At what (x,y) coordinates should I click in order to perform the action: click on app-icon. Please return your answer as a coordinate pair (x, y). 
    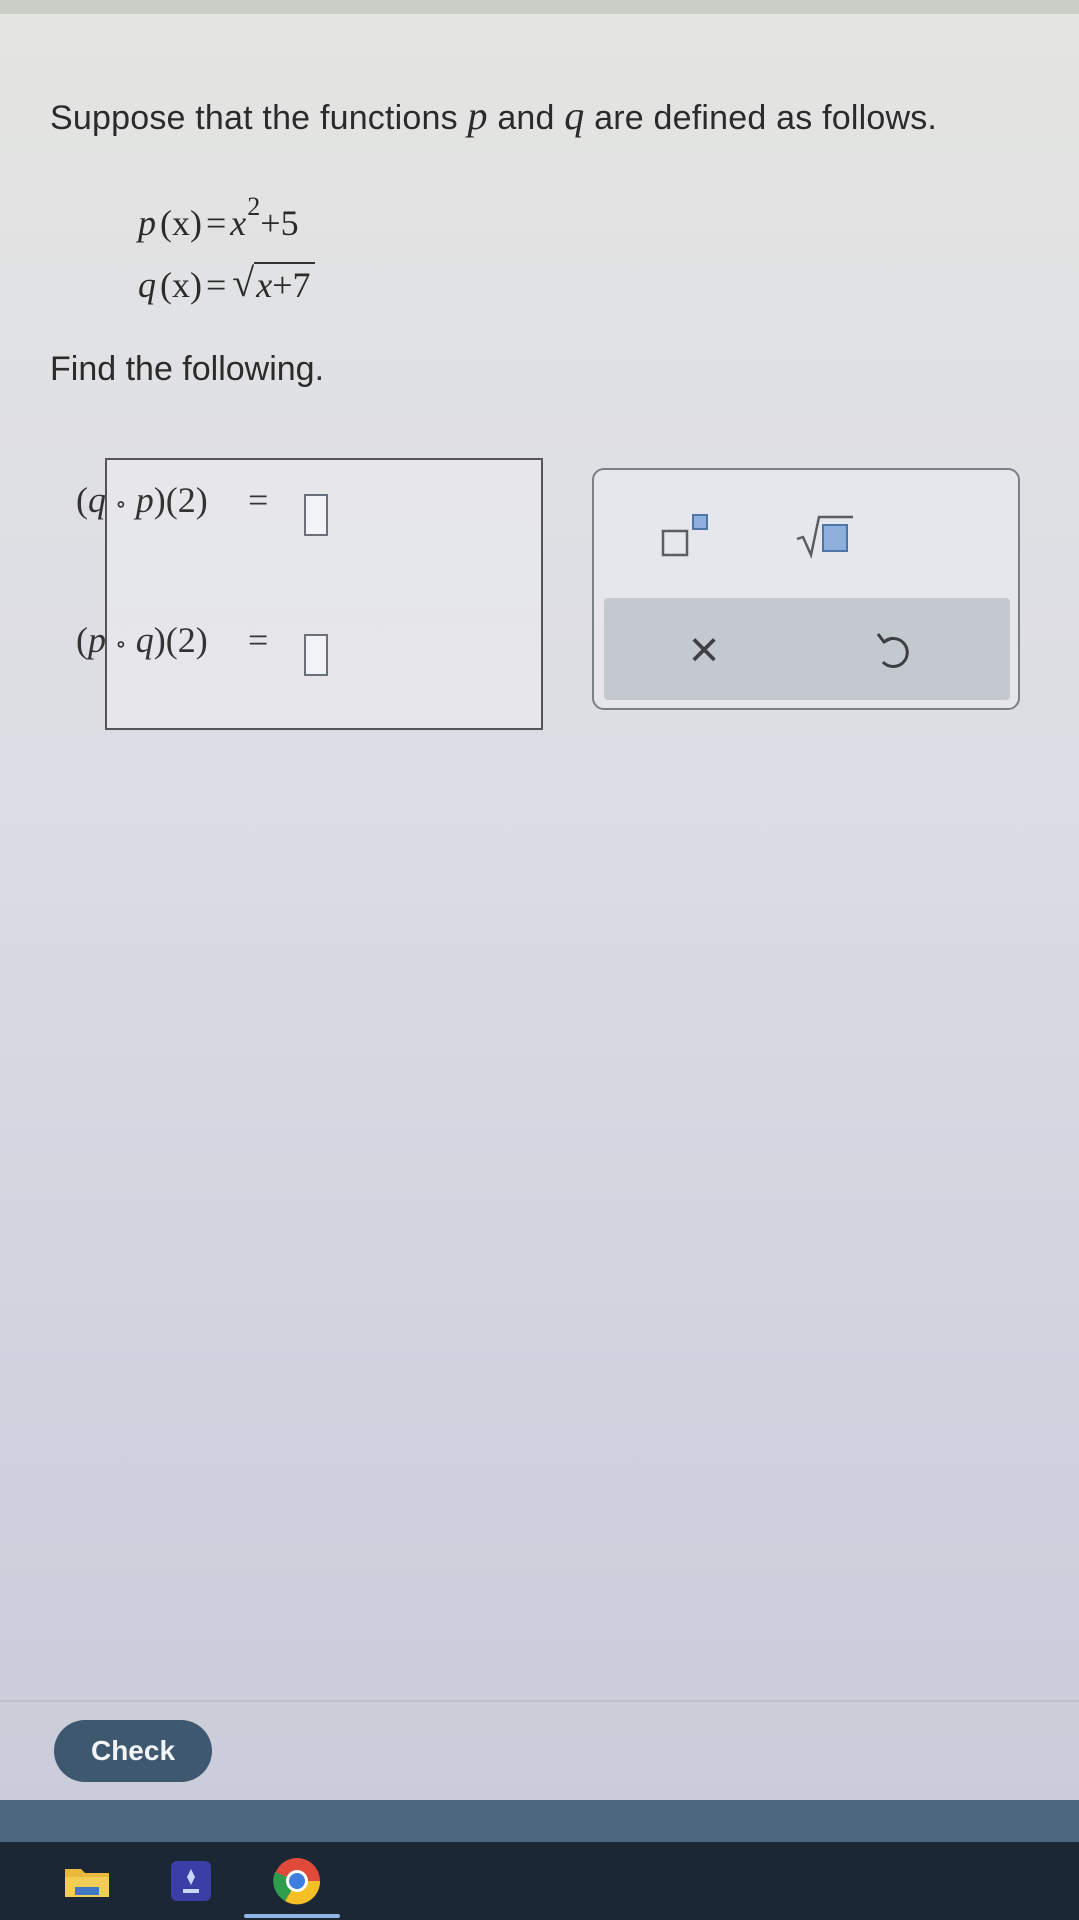
    Looking at the image, I should click on (191, 1881).